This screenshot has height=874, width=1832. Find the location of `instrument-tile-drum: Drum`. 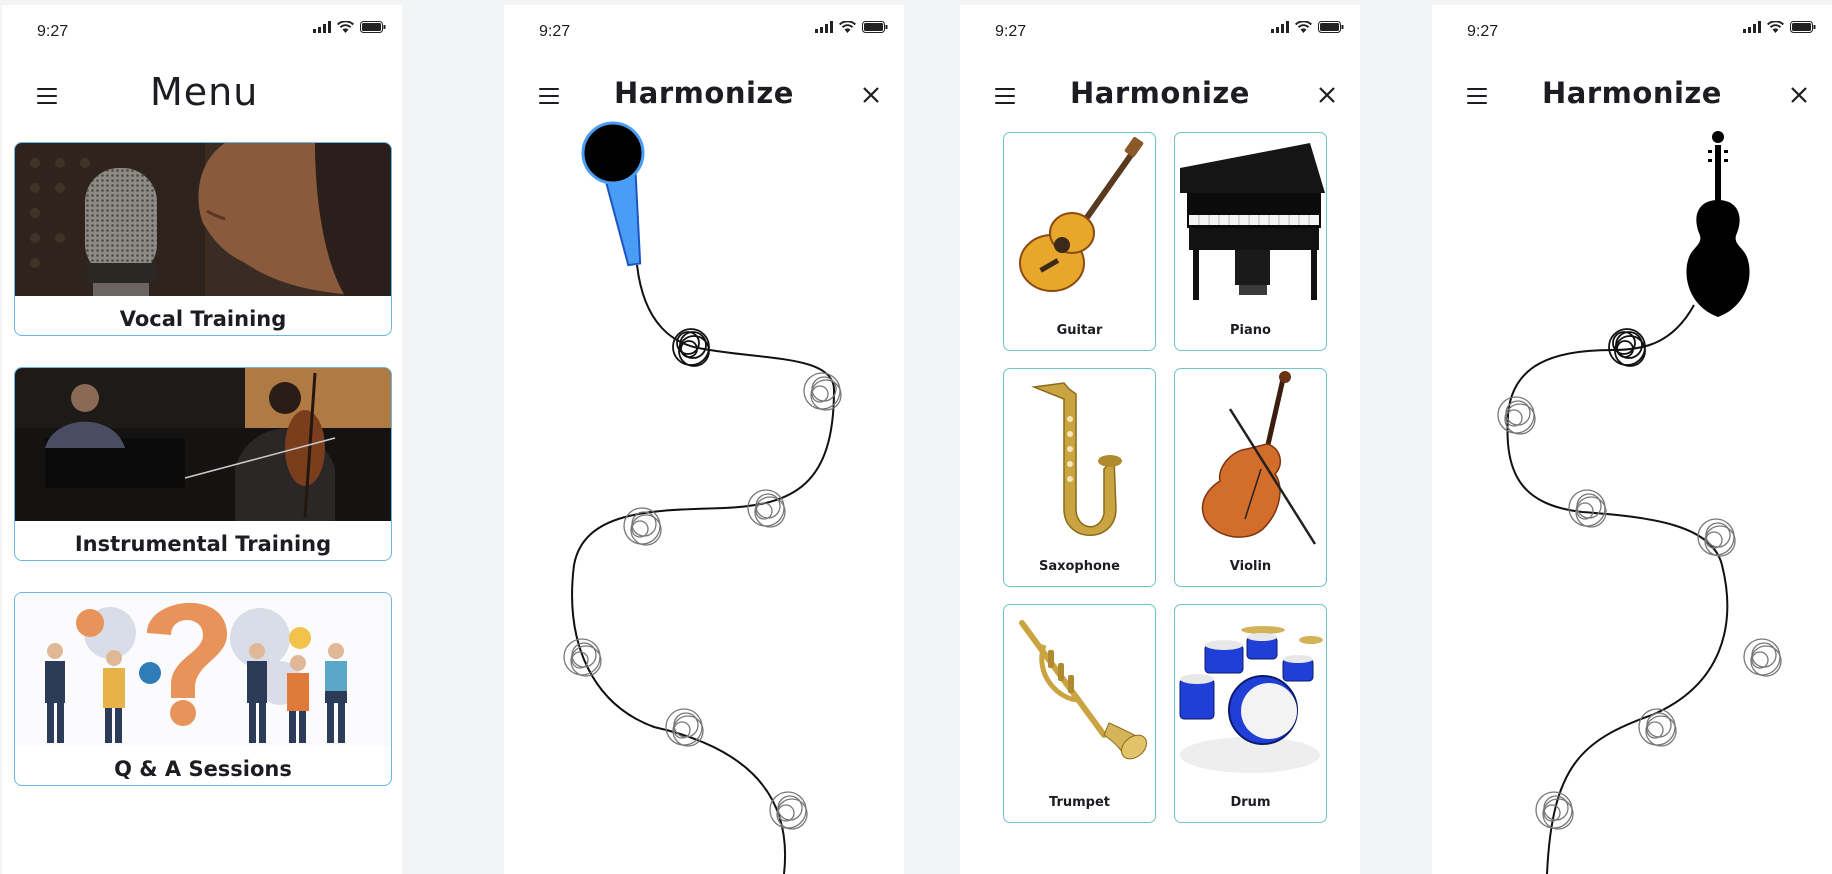

instrument-tile-drum: Drum is located at coordinates (1250, 713).